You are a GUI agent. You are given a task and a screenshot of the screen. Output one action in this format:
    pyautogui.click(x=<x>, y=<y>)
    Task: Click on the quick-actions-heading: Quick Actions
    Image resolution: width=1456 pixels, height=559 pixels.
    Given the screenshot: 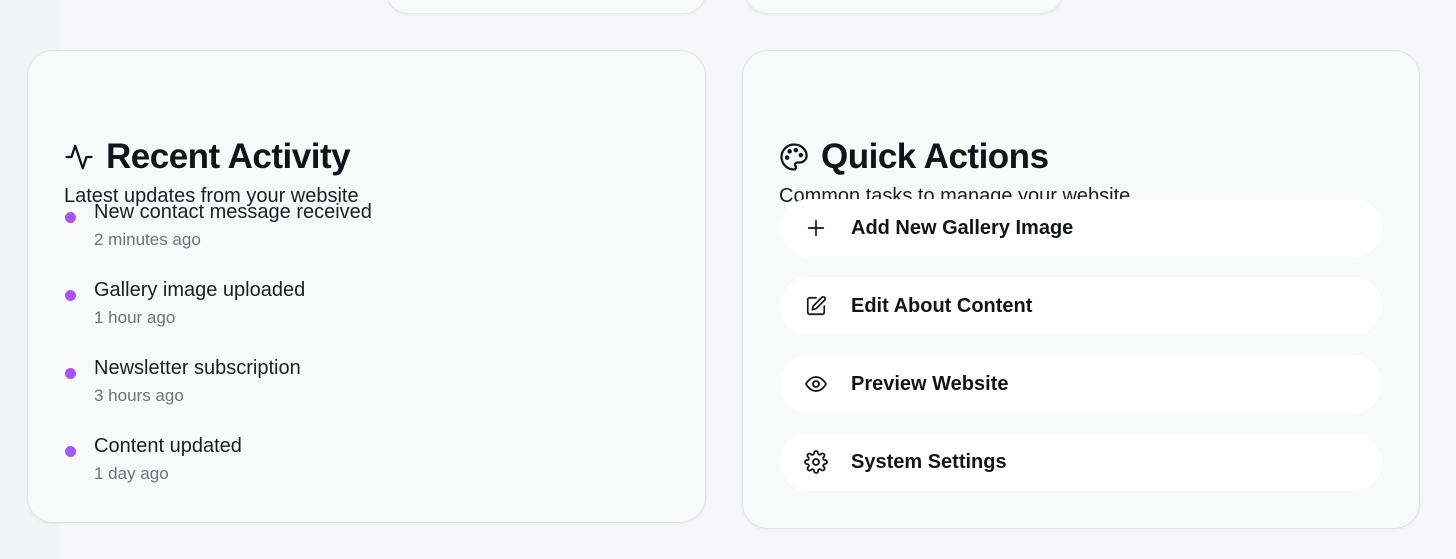 What is the action you would take?
    pyautogui.click(x=914, y=157)
    